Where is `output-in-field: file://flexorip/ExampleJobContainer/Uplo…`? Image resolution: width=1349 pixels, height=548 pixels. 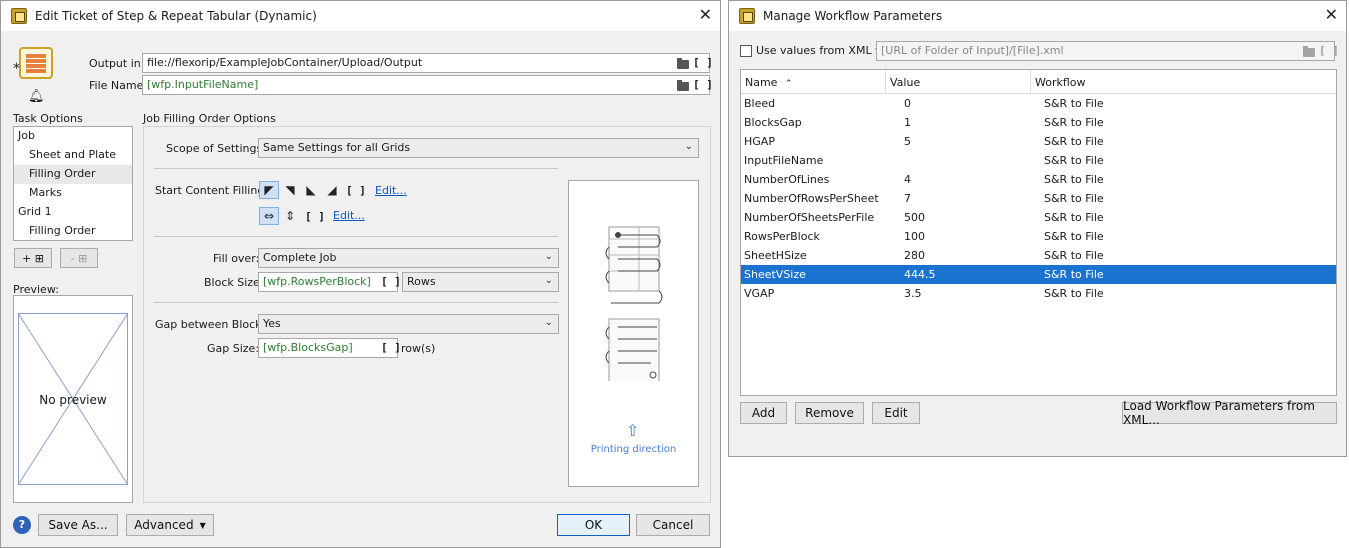
output-in-field: file://flexorip/ExampleJobContainer/Uplo… is located at coordinates (426, 63).